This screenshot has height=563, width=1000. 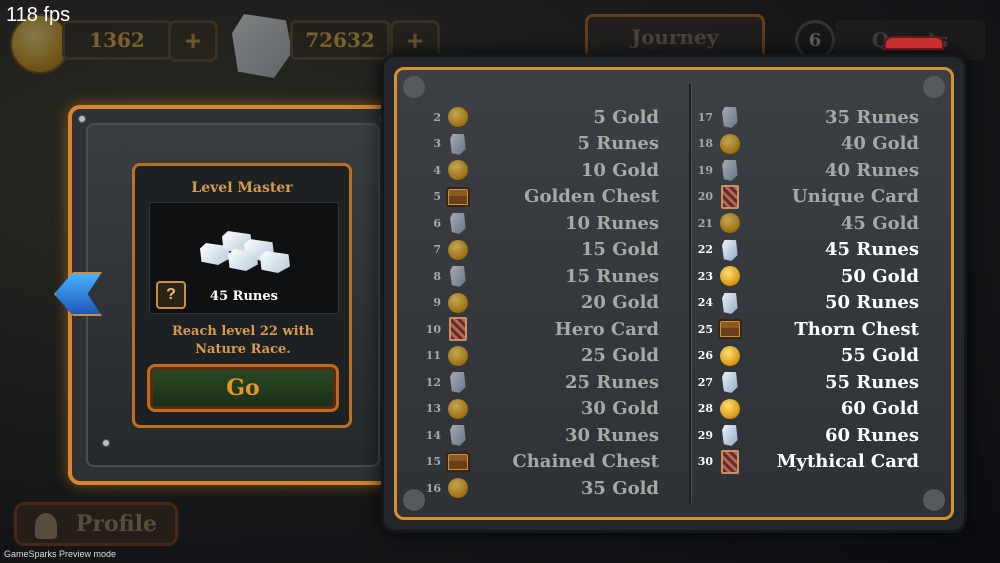 I want to click on reward-level-number: 14, so click(x=433, y=435).